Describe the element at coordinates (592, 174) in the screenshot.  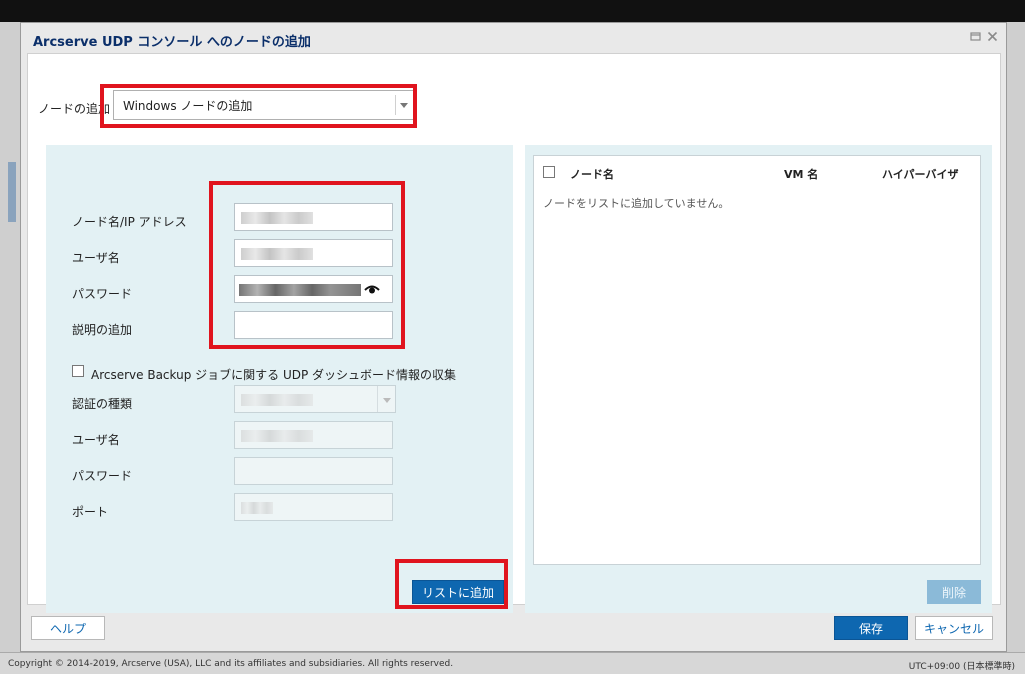
I see `column-header-node-name: ノード名` at that location.